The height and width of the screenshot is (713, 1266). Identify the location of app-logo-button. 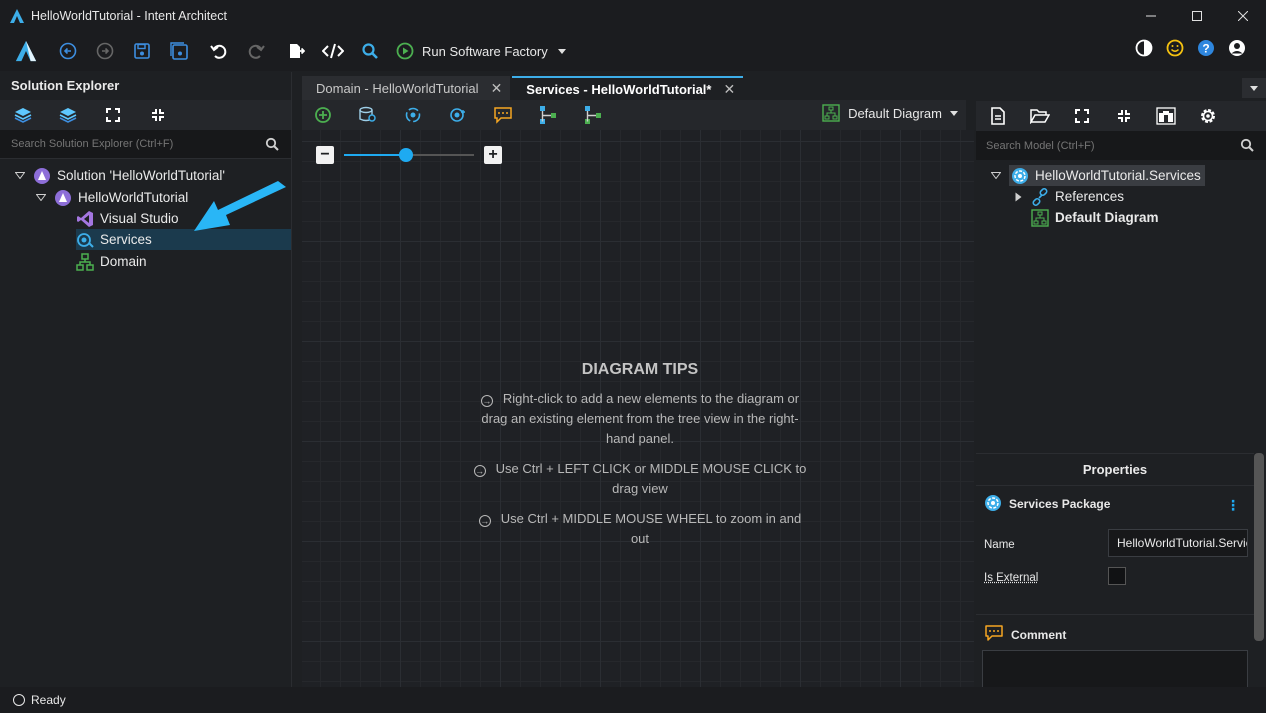
(26, 51).